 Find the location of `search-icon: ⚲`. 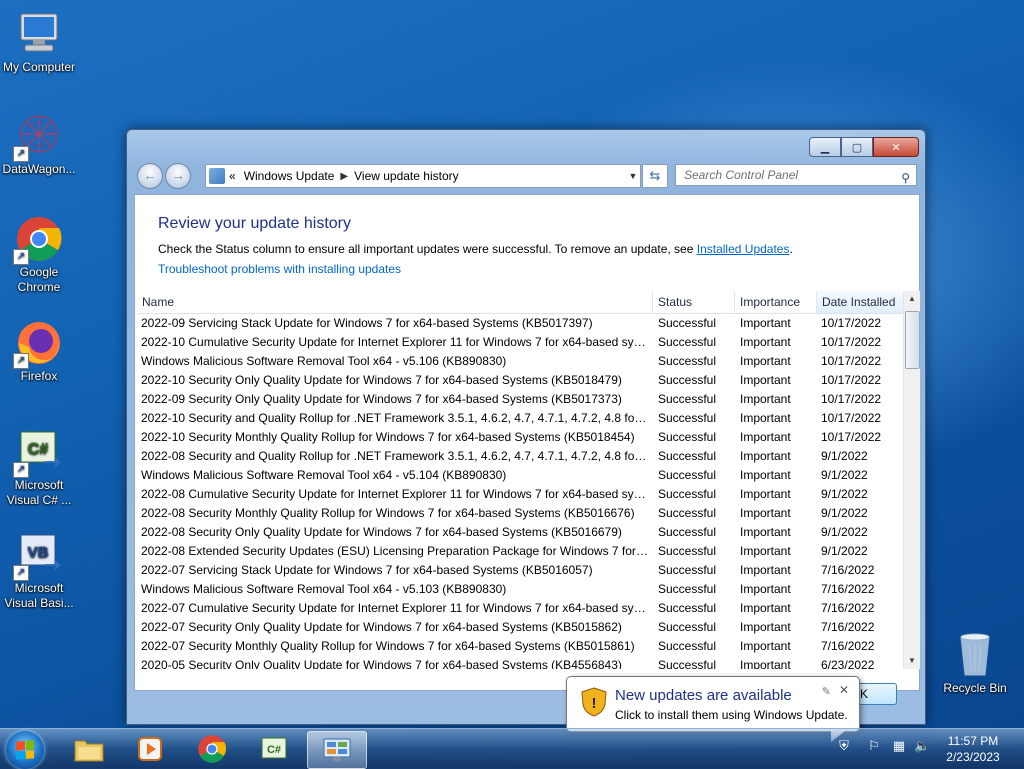

search-icon: ⚲ is located at coordinates (905, 178).